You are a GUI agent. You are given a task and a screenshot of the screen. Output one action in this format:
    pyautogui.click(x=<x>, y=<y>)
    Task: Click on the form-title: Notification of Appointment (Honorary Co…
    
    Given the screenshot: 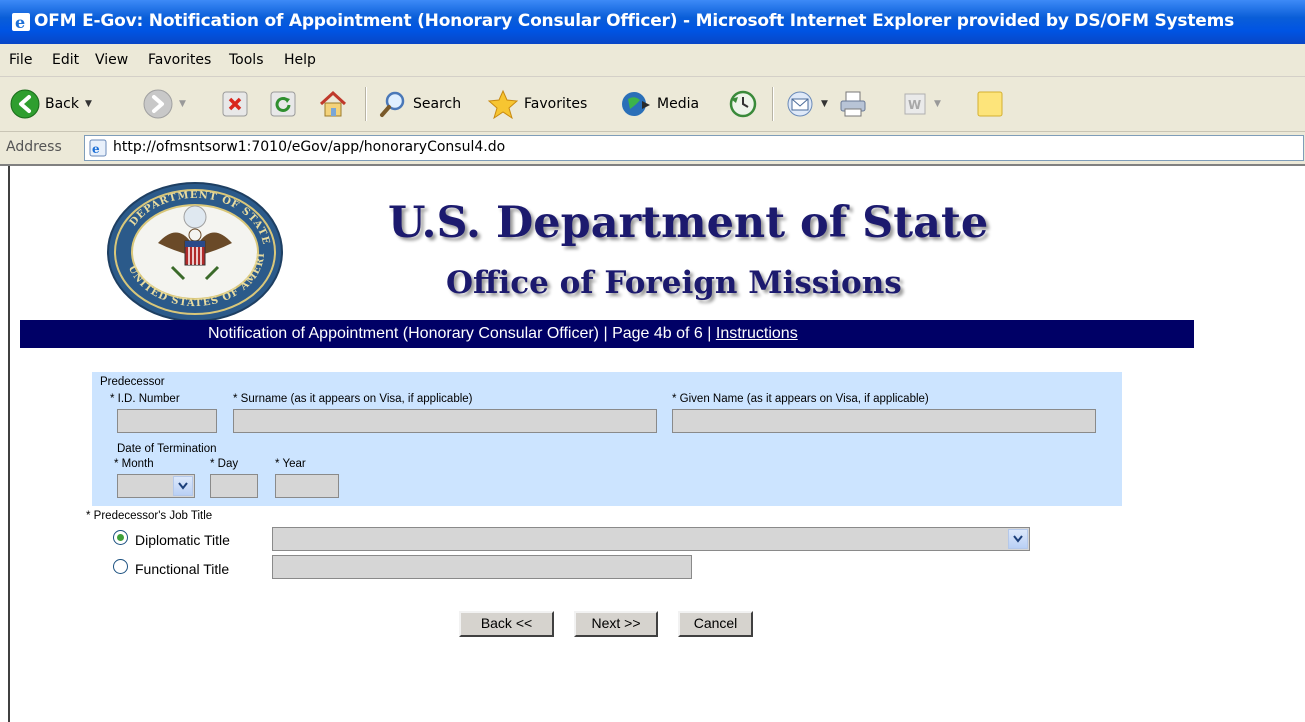 What is the action you would take?
    pyautogui.click(x=403, y=333)
    